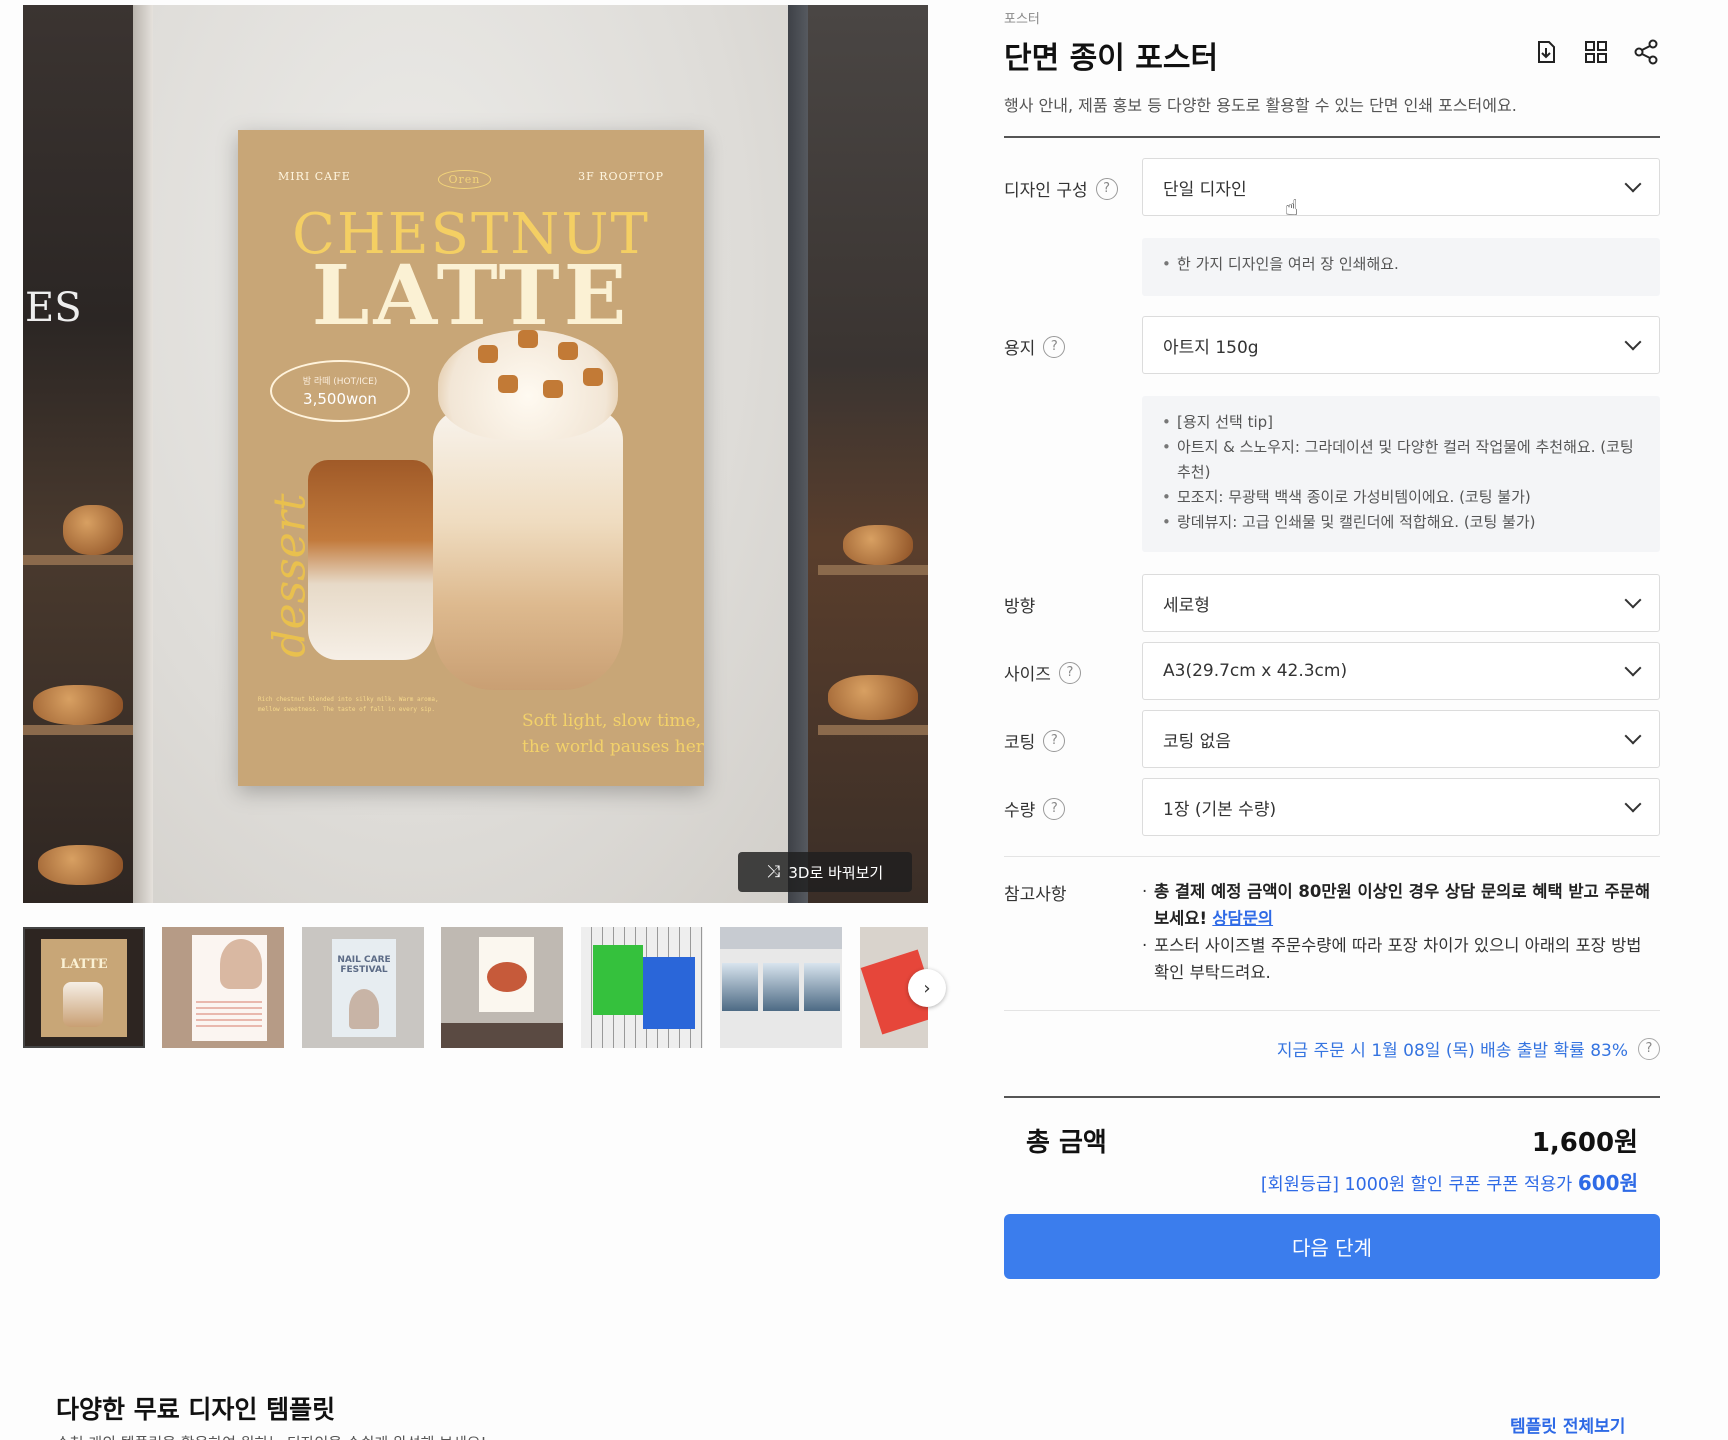  Describe the element at coordinates (621, 176) in the screenshot. I see `poster-location: 3F ROOFTOP` at that location.